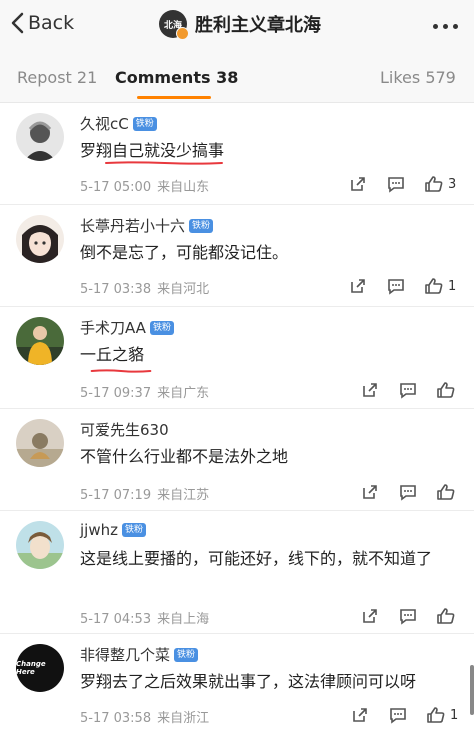 The image size is (474, 735). I want to click on comment-author: 久视cC, so click(104, 123).